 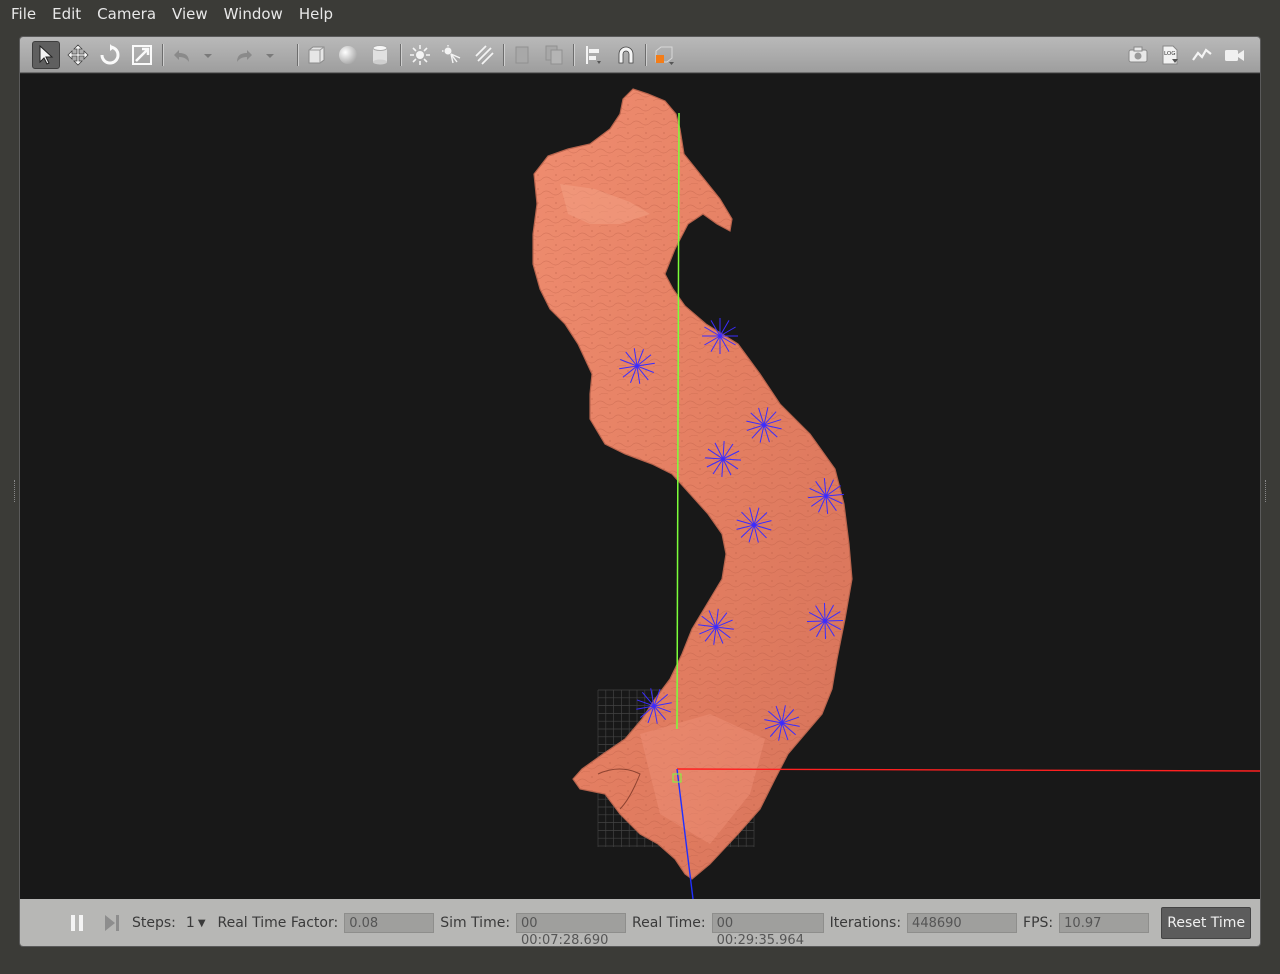 I want to click on select-arrow-icon, so click(x=46, y=55).